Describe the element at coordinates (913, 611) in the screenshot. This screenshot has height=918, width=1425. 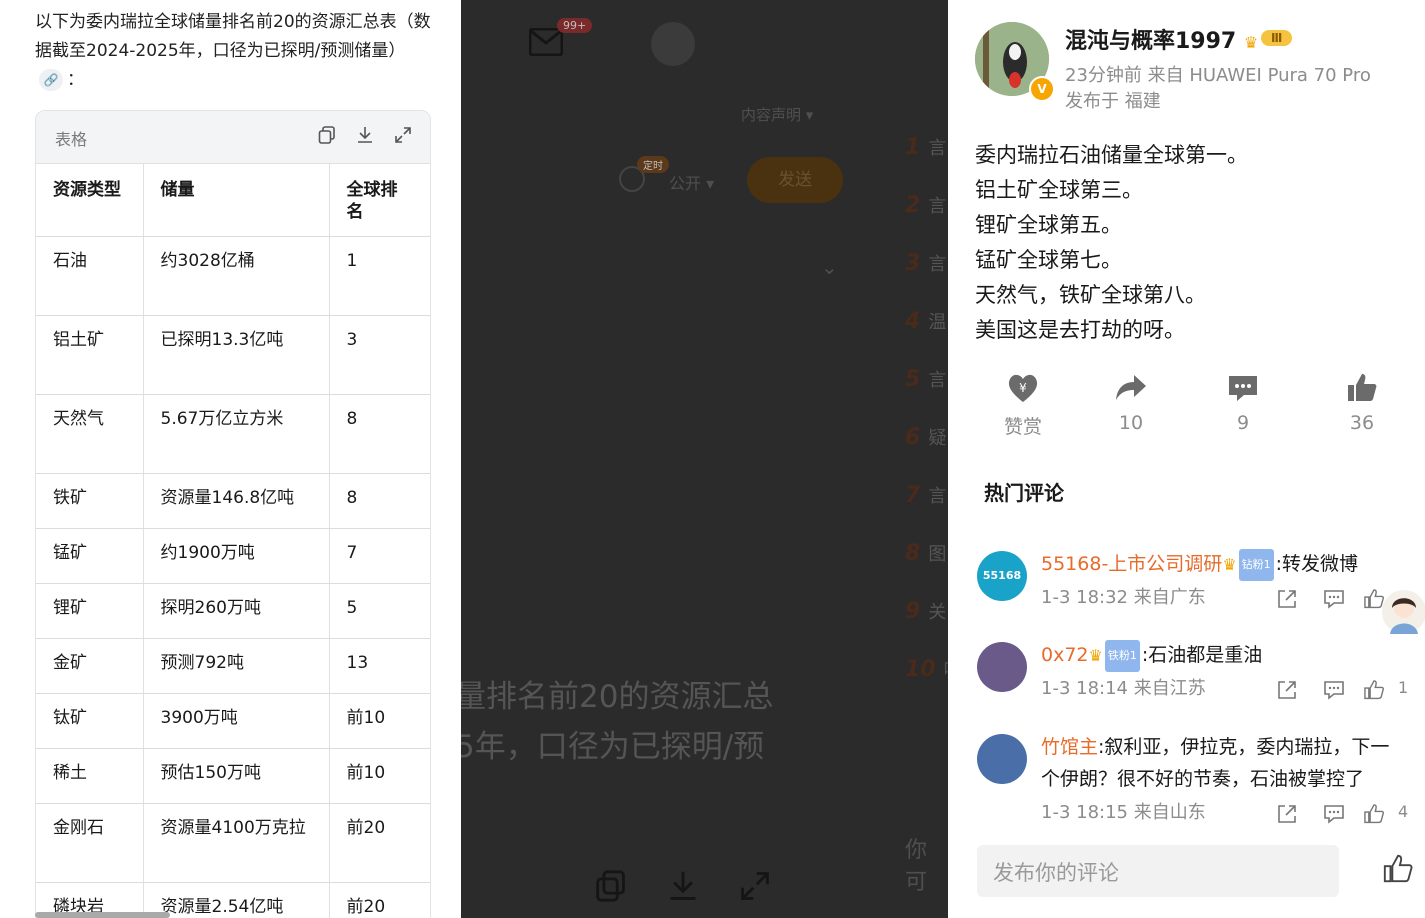
I see `trending-rank: 9` at that location.